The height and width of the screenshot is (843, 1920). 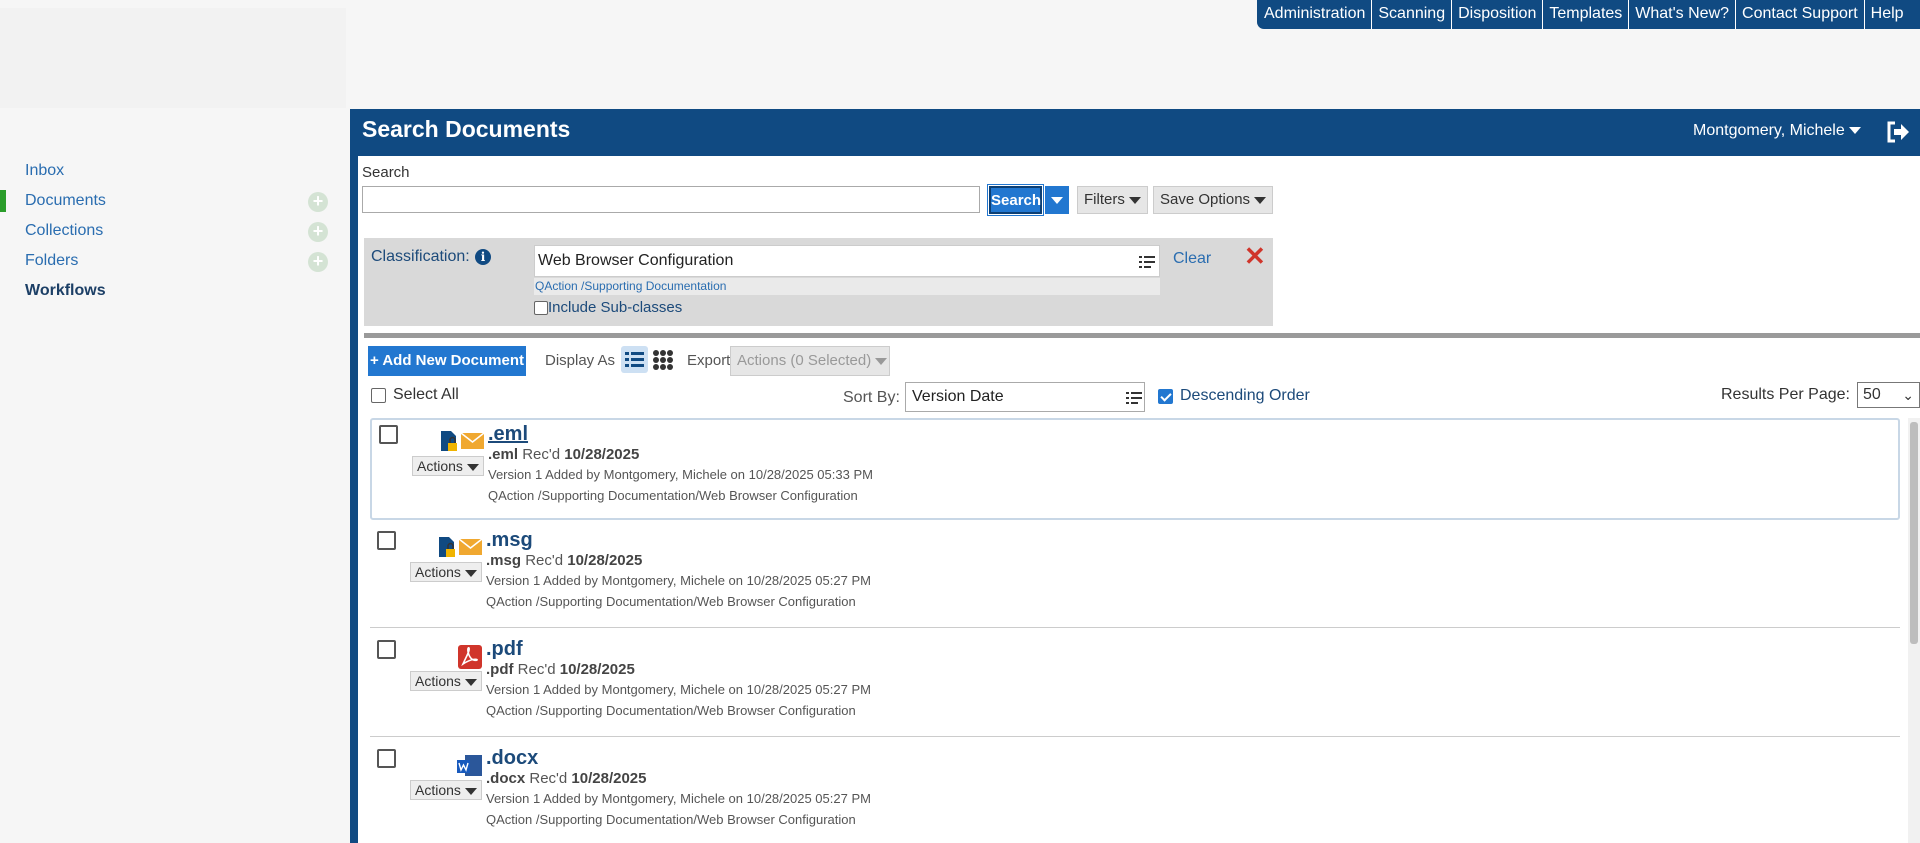 What do you see at coordinates (1785, 394) in the screenshot?
I see `results-per-page-label: Results Per Page:` at bounding box center [1785, 394].